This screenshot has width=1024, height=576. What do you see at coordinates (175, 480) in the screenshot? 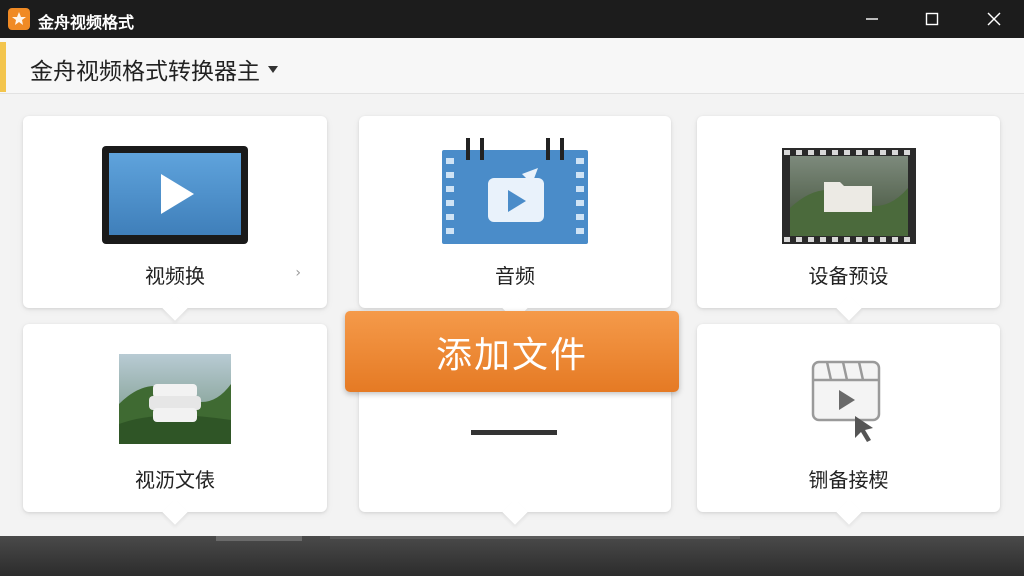
I see `card-label: 视沥文俵` at bounding box center [175, 480].